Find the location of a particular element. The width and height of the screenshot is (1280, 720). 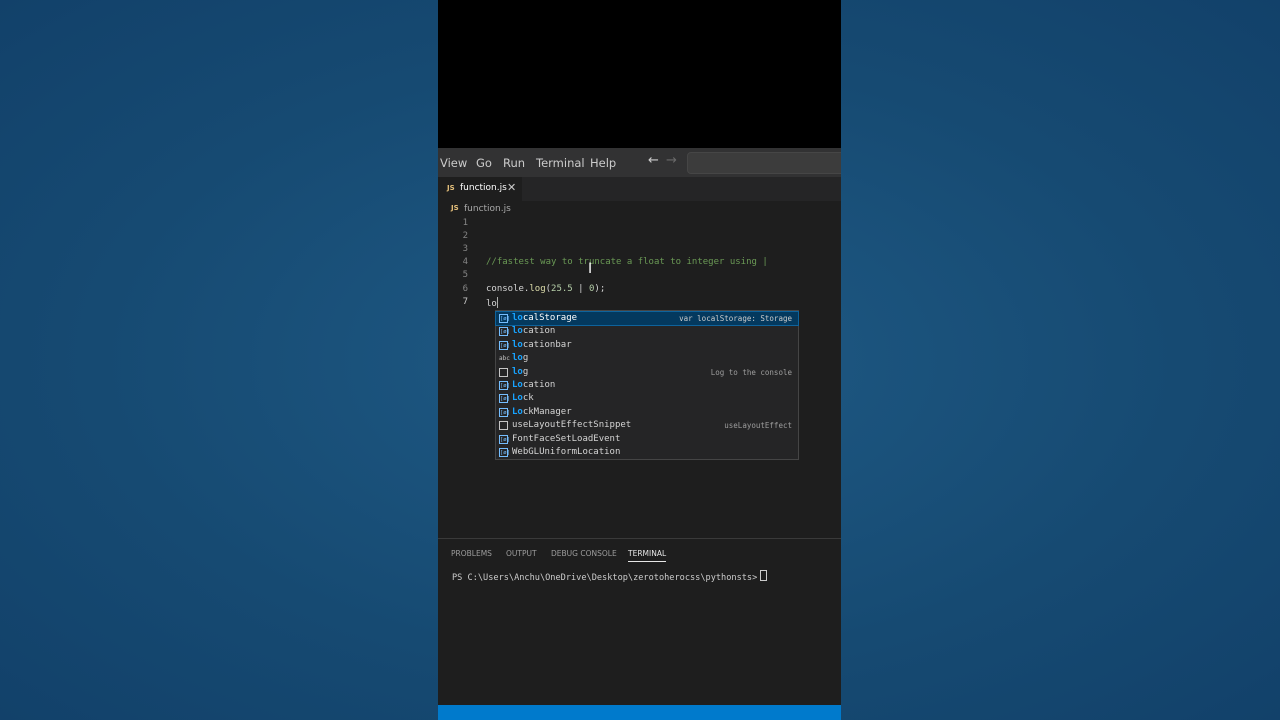

suggestion-label: localStorage is located at coordinates (545, 318).